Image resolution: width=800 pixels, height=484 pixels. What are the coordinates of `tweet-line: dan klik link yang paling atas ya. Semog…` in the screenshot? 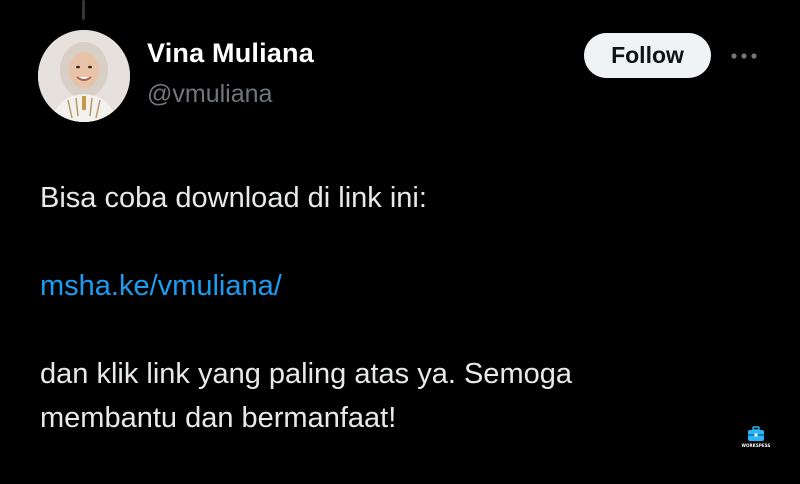 It's located at (306, 374).